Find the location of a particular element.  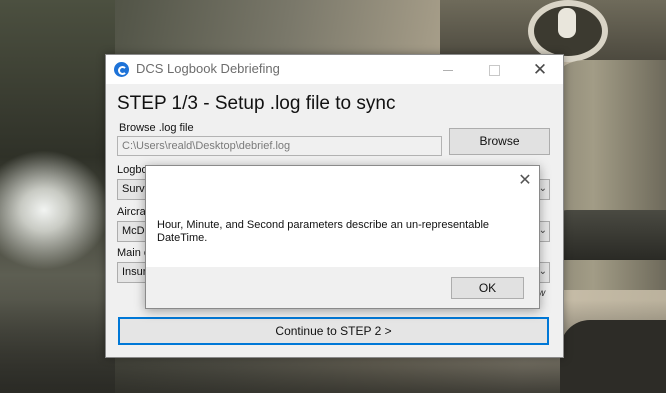

logbook-label: Logbo is located at coordinates (132, 170).